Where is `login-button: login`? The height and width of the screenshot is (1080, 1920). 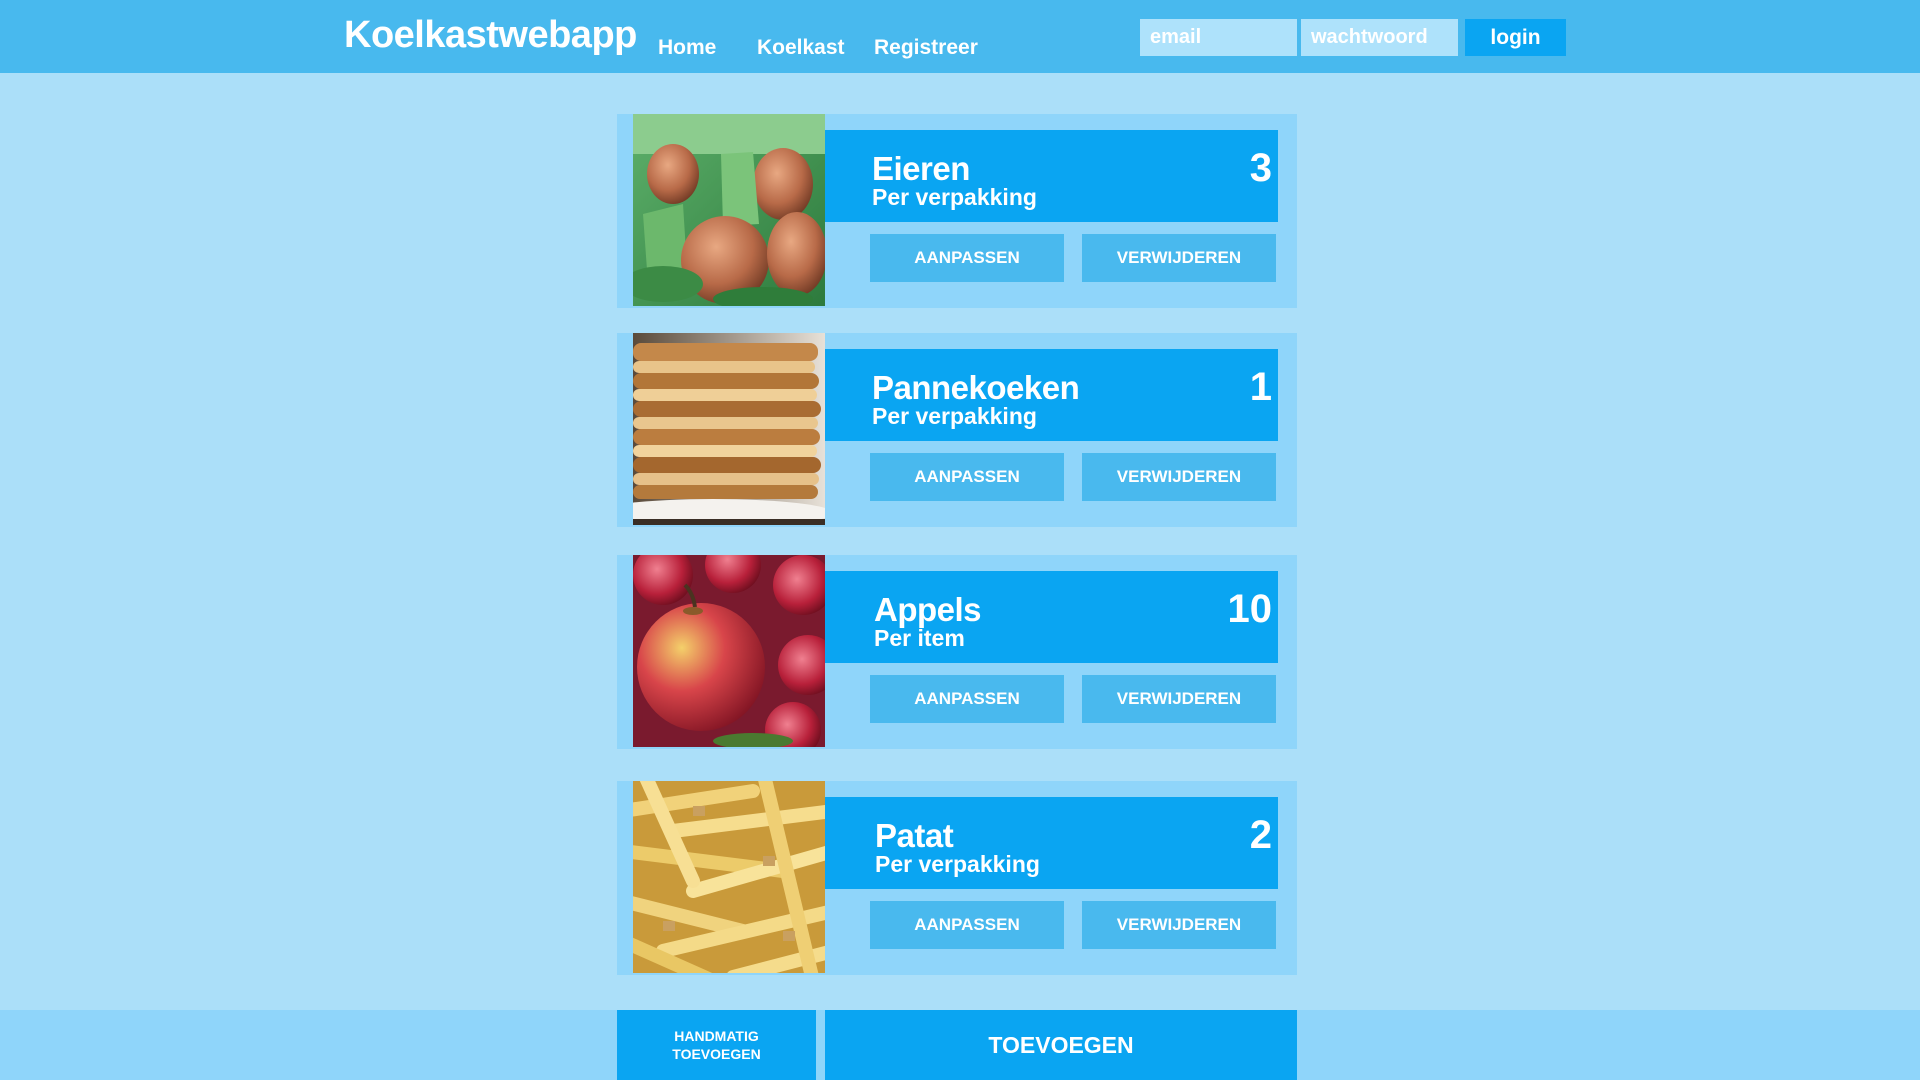 login-button: login is located at coordinates (1515, 37).